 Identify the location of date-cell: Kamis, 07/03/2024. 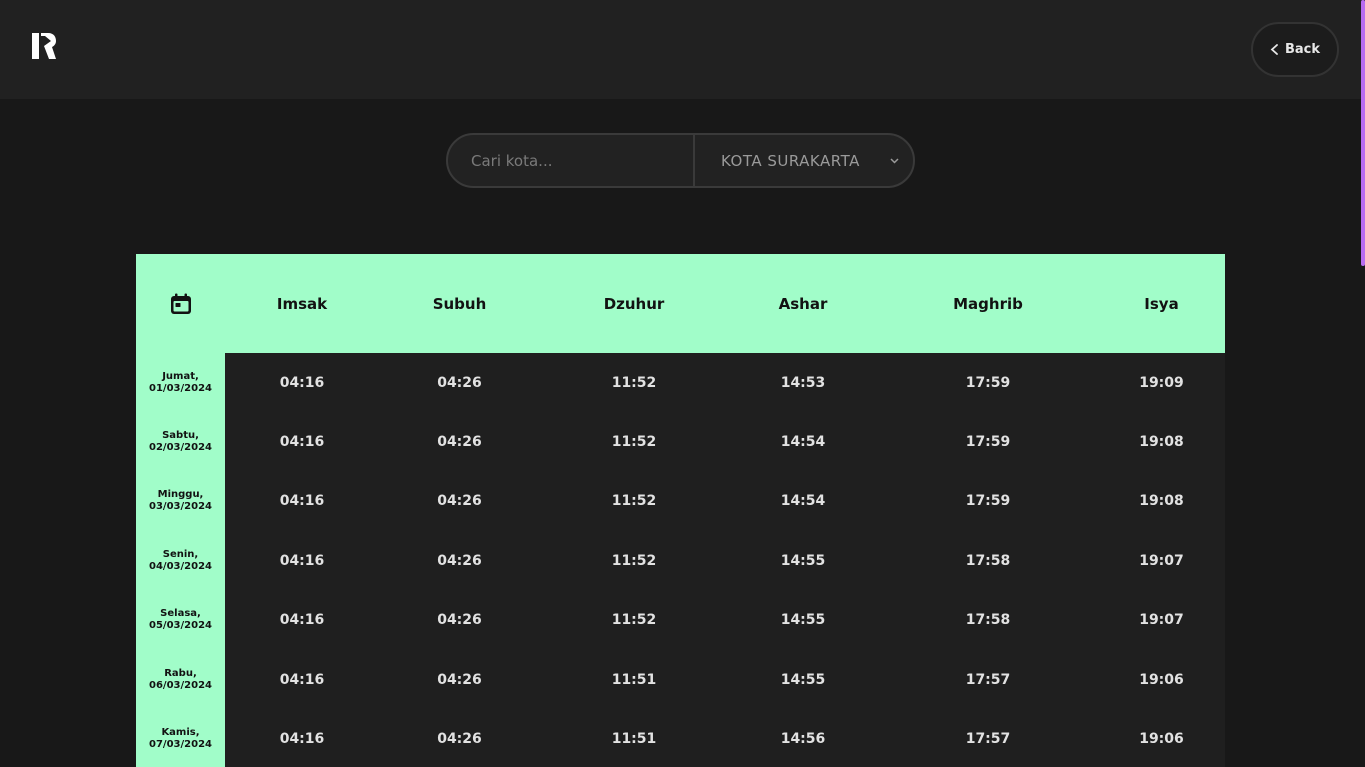
(180, 738).